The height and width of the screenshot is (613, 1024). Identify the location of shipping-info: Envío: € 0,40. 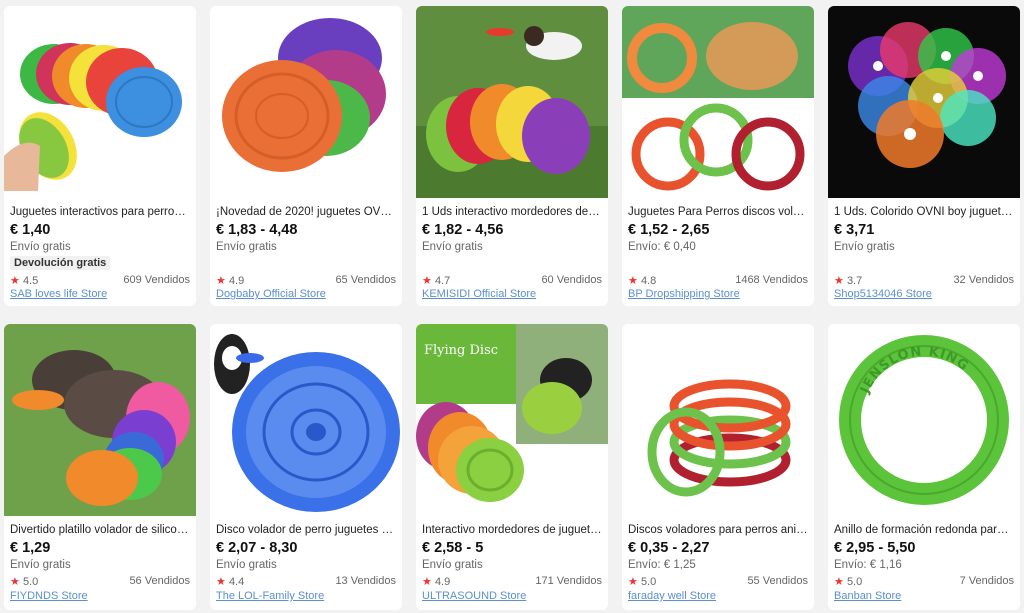
(662, 247).